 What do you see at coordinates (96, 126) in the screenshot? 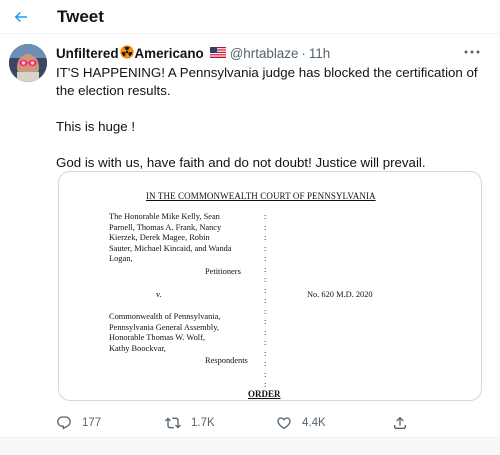
I see `tweet-paragraph: This is huge !` at bounding box center [96, 126].